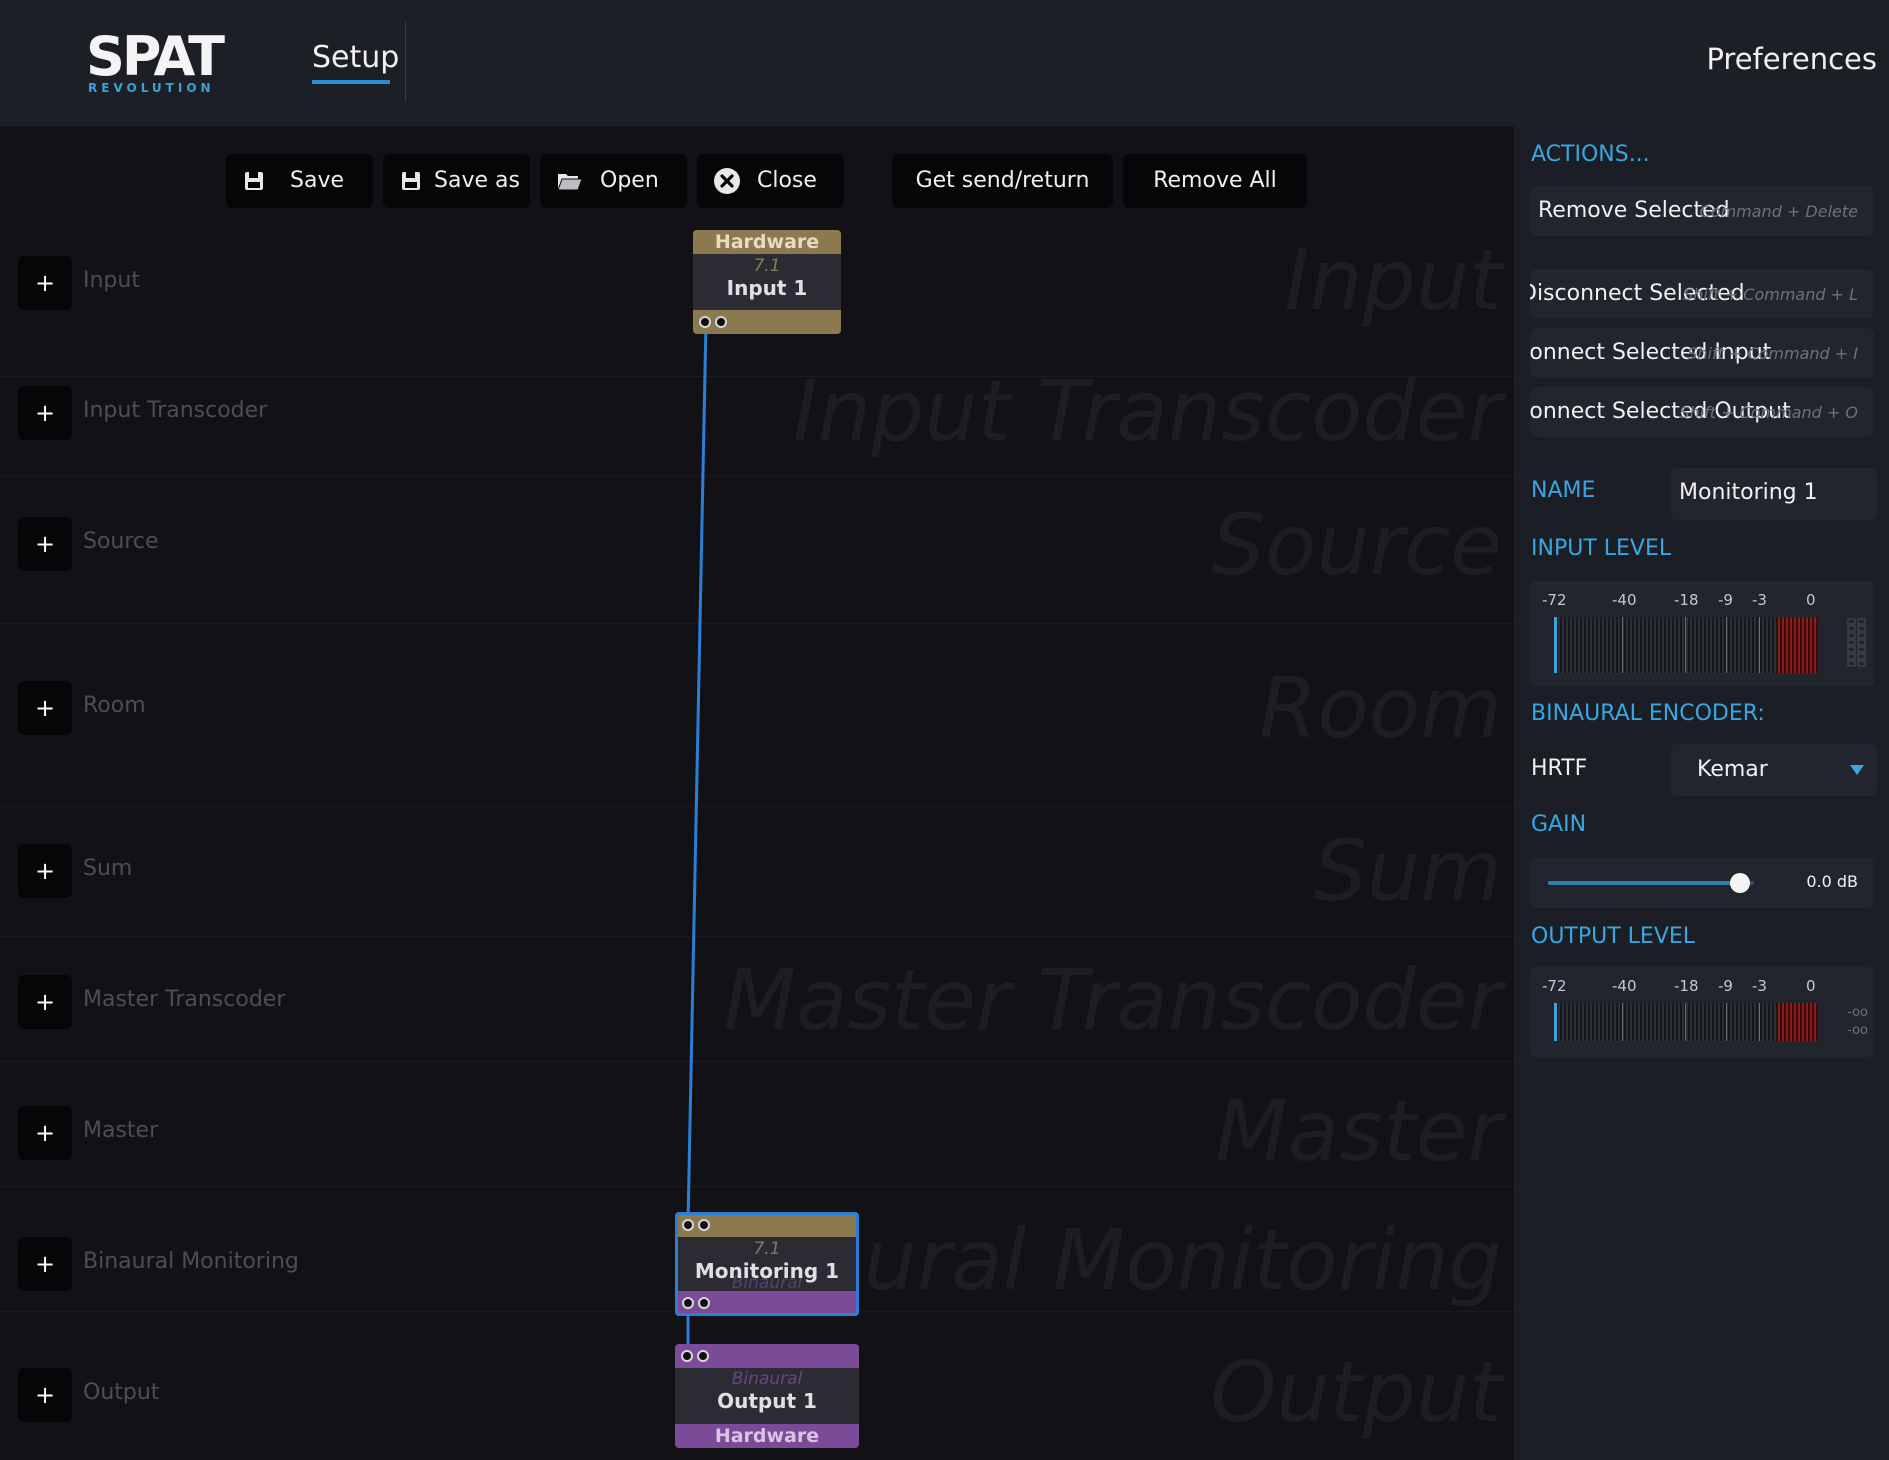  I want to click on meter-scale-label: 0, so click(1811, 600).